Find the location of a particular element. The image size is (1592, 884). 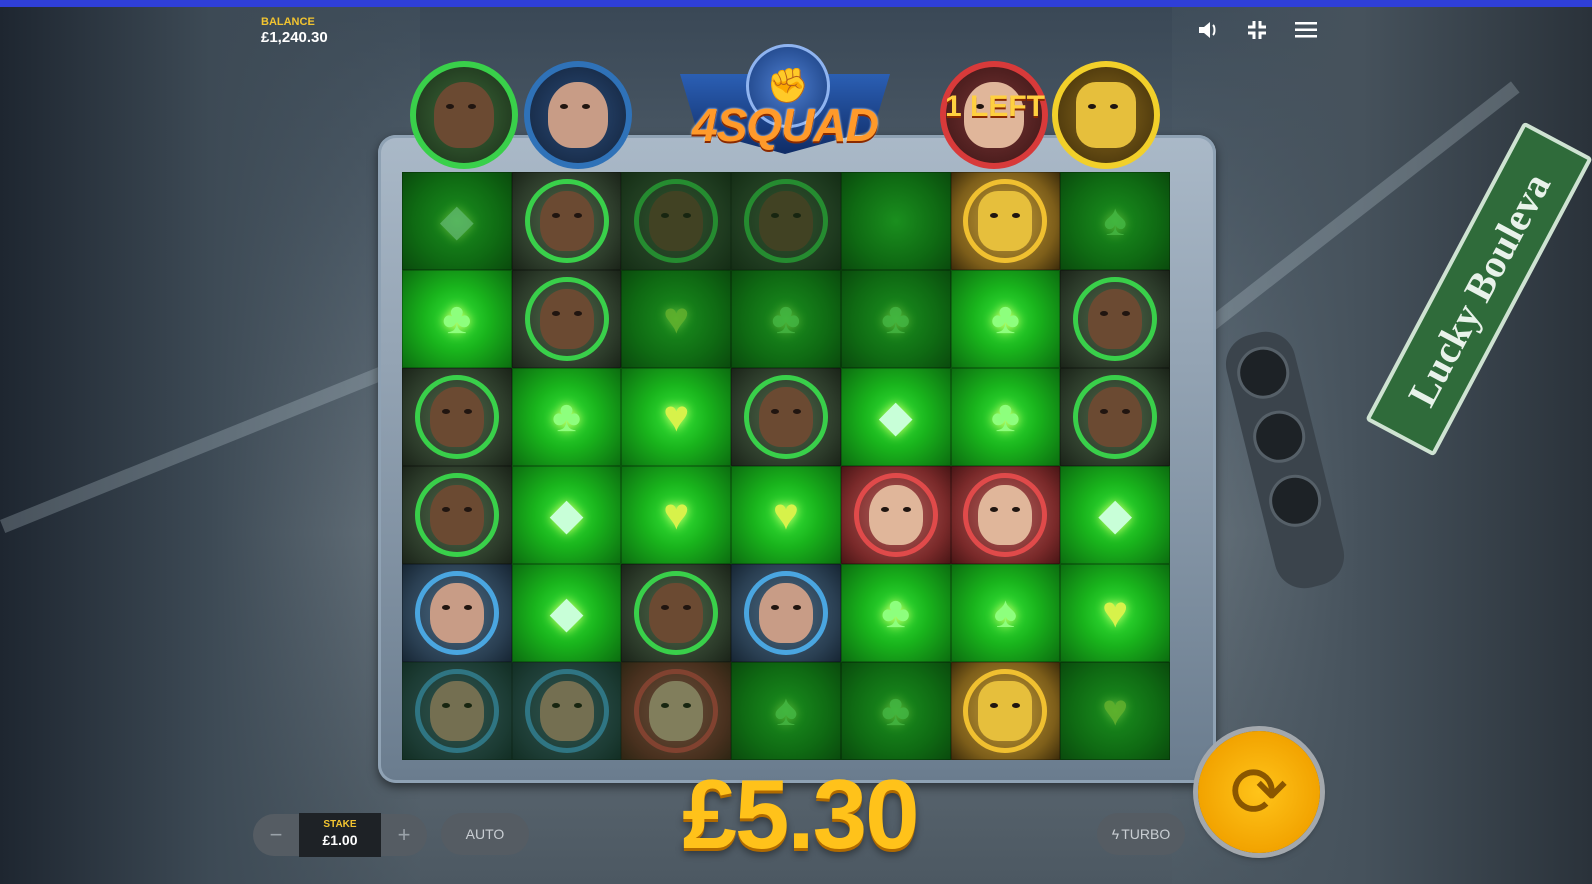

balance-label: BALANCE is located at coordinates (288, 22).